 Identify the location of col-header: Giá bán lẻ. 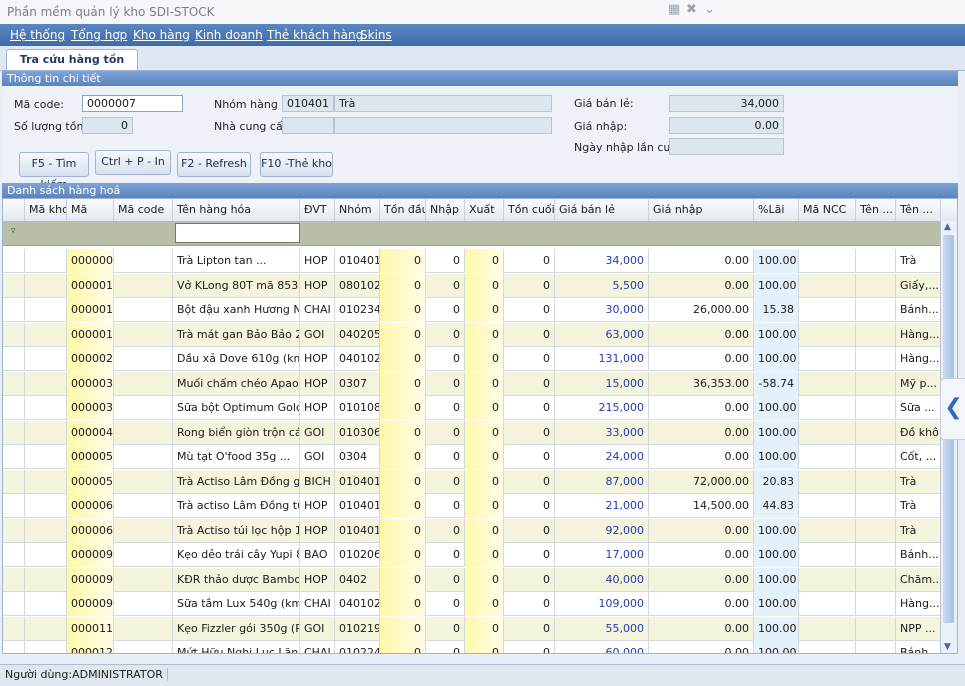
(602, 210).